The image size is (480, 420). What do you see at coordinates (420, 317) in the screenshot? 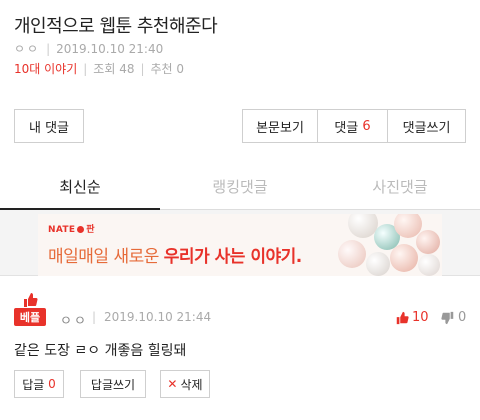
I see `like-count: 10` at bounding box center [420, 317].